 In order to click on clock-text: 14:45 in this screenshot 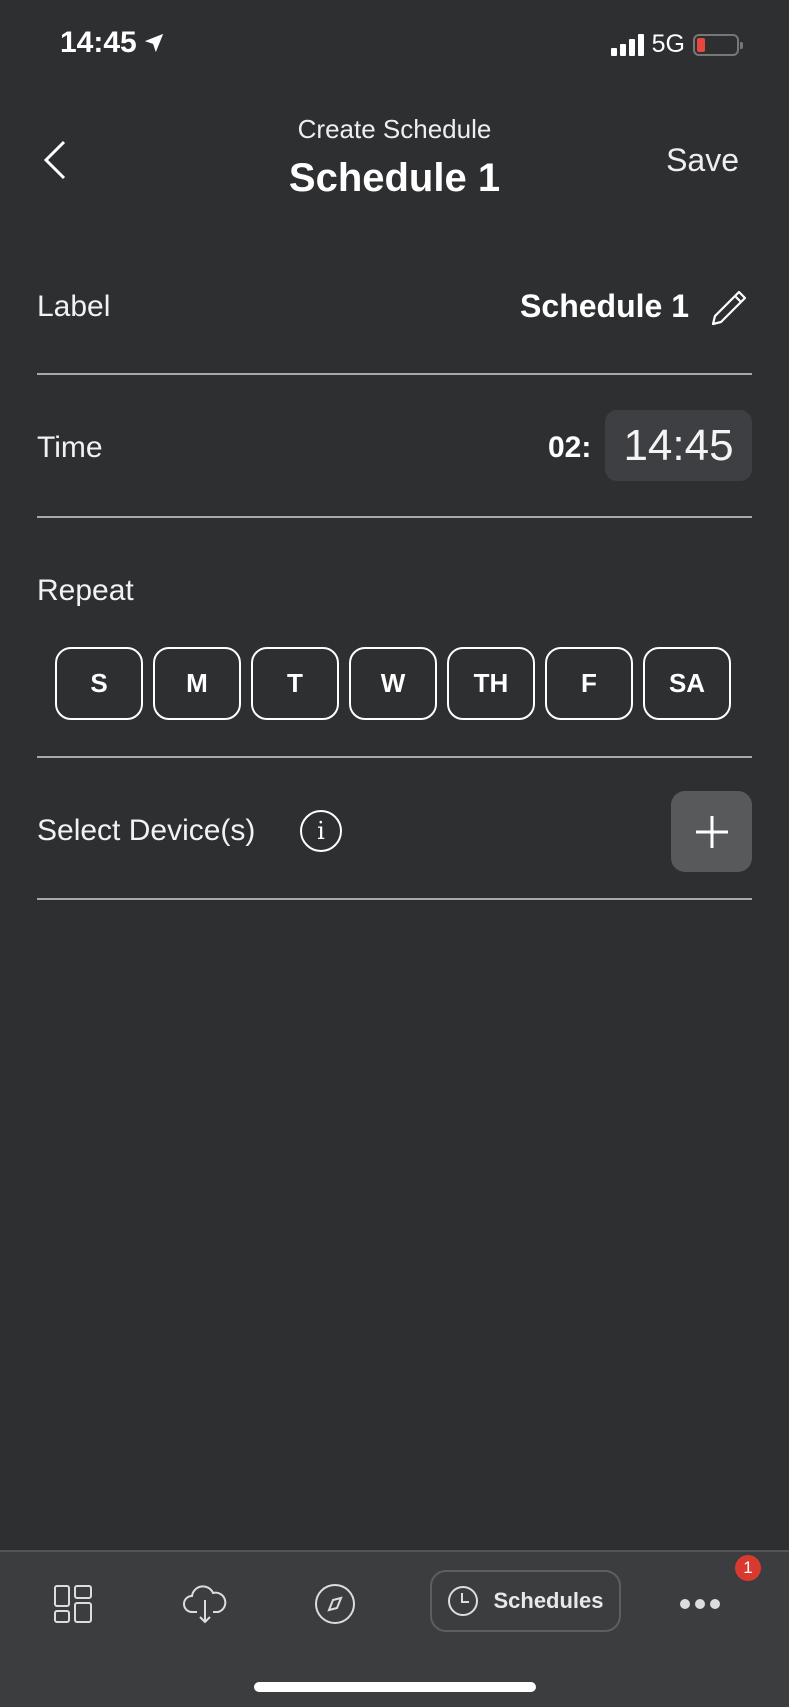, I will do `click(98, 42)`.